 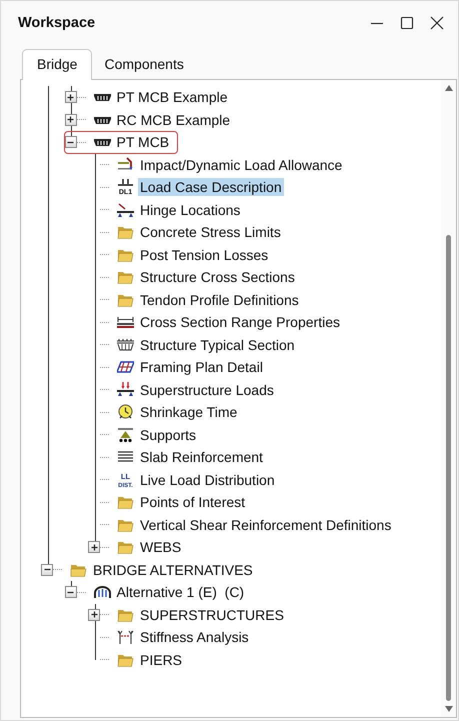 What do you see at coordinates (180, 592) in the screenshot?
I see `tree-item: Alternative 1 (E) (C)` at bounding box center [180, 592].